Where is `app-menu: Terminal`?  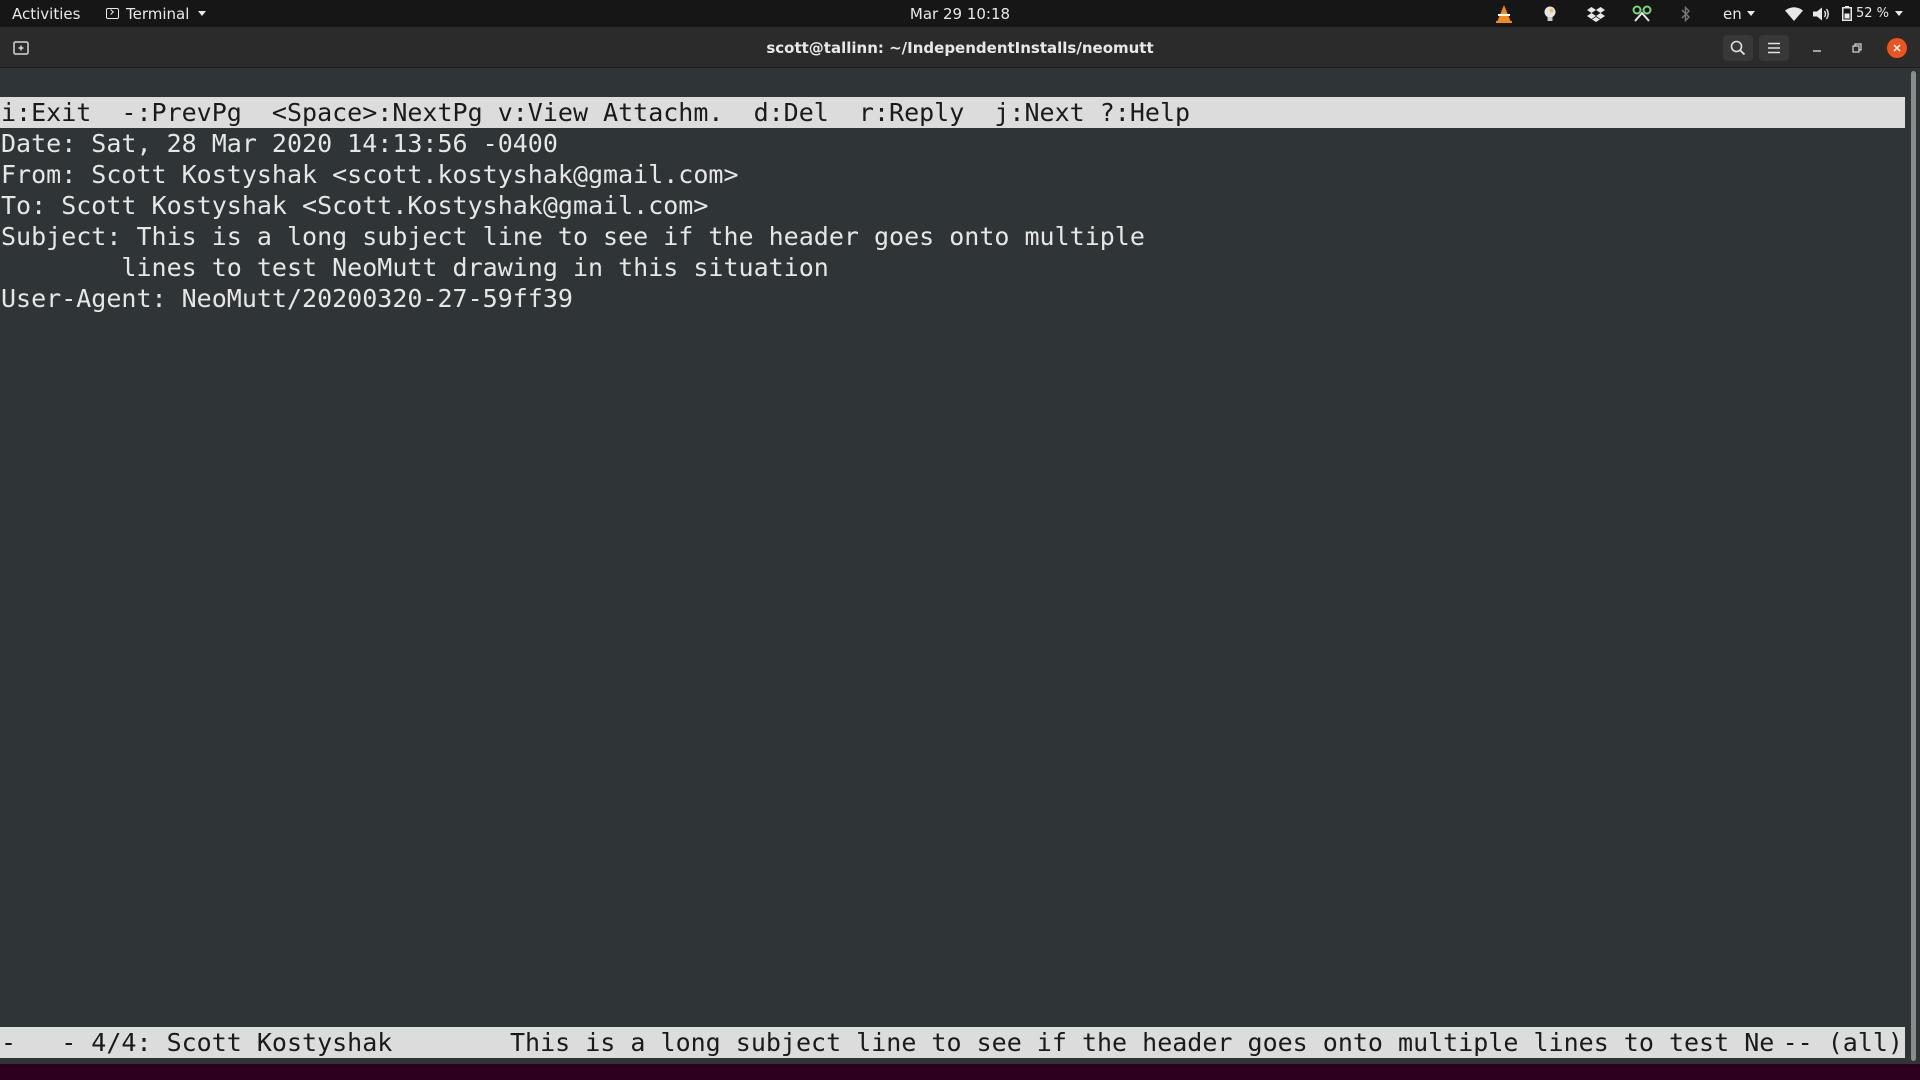 app-menu: Terminal is located at coordinates (156, 13).